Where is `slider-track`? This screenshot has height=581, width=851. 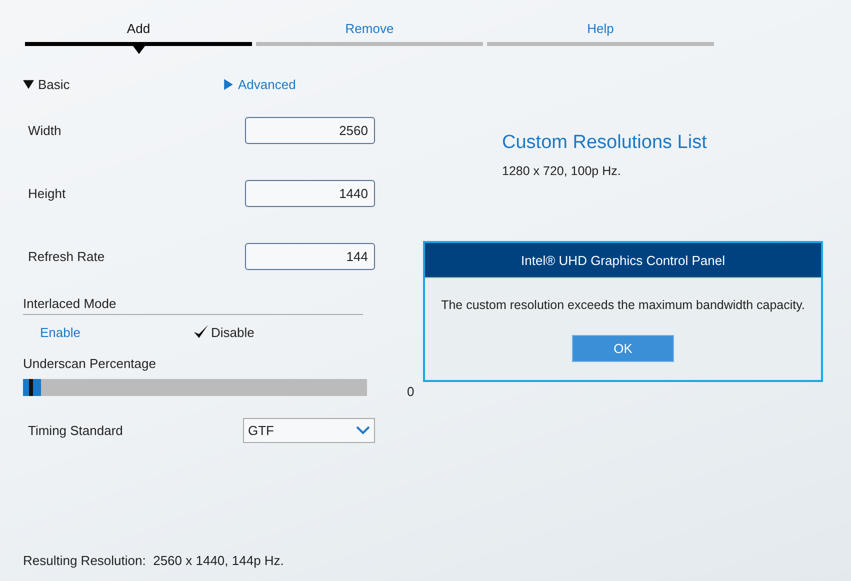
slider-track is located at coordinates (195, 387).